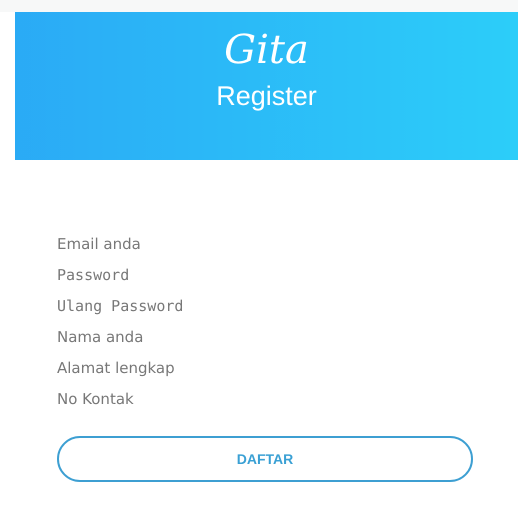  What do you see at coordinates (187, 274) in the screenshot?
I see `input-field: Password` at bounding box center [187, 274].